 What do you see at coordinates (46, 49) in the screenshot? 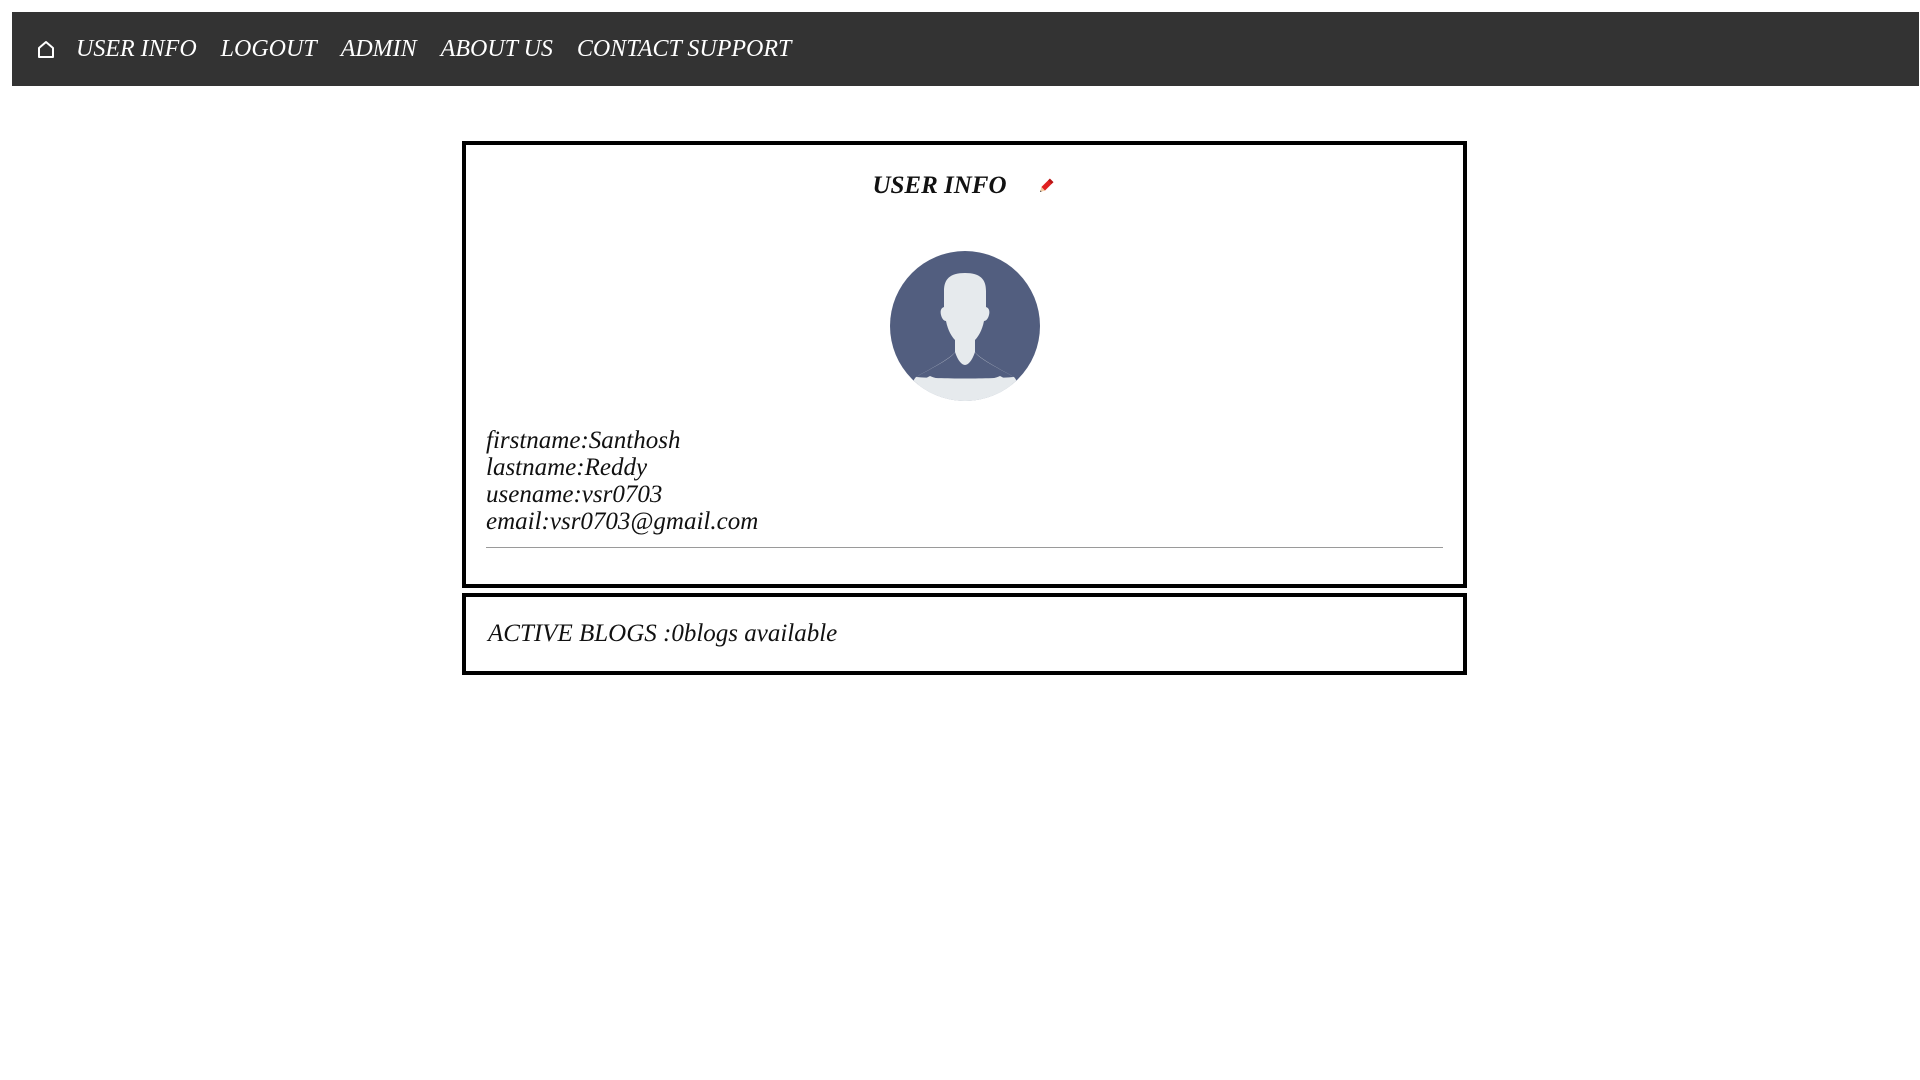
I see `home-icon` at bounding box center [46, 49].